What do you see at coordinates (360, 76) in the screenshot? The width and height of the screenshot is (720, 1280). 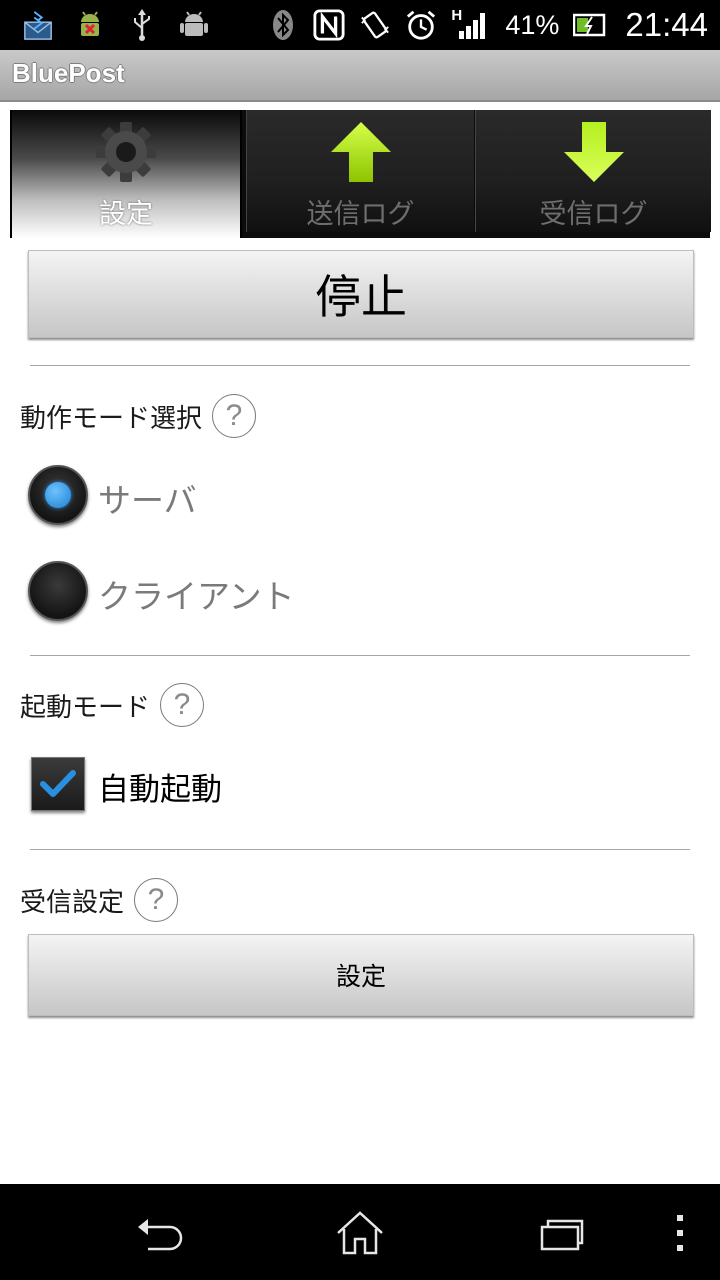 I see `action-bar: BluePost` at bounding box center [360, 76].